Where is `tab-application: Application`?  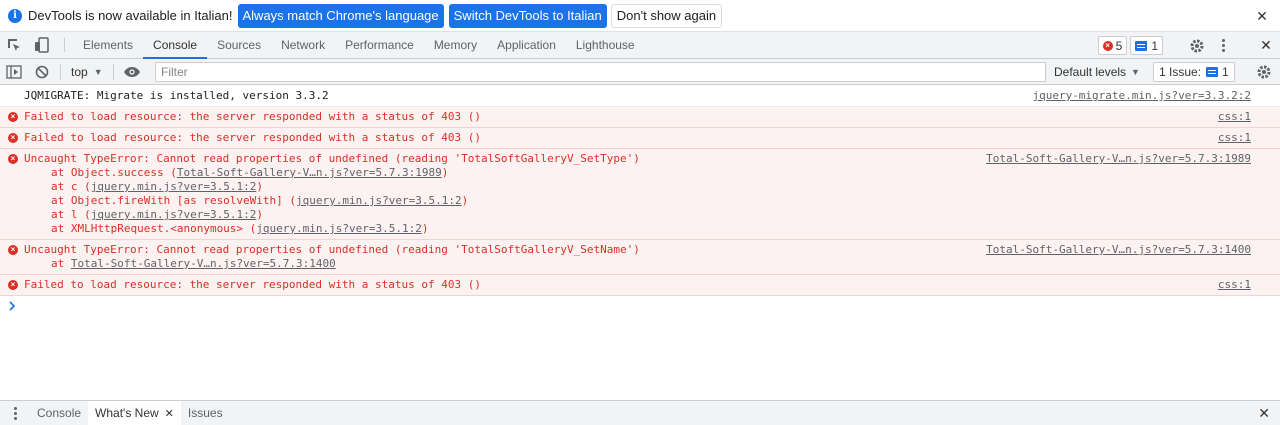 tab-application: Application is located at coordinates (526, 45).